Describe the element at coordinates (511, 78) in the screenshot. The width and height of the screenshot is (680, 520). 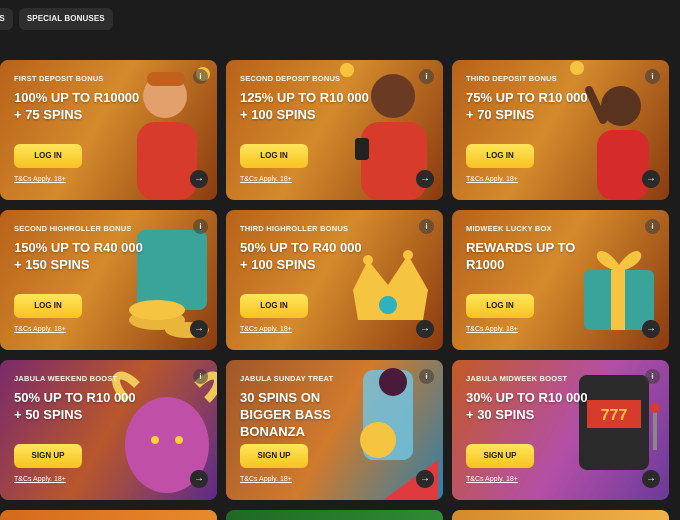
I see `promo-label: THIRD DEPOSIT BONUS` at that location.